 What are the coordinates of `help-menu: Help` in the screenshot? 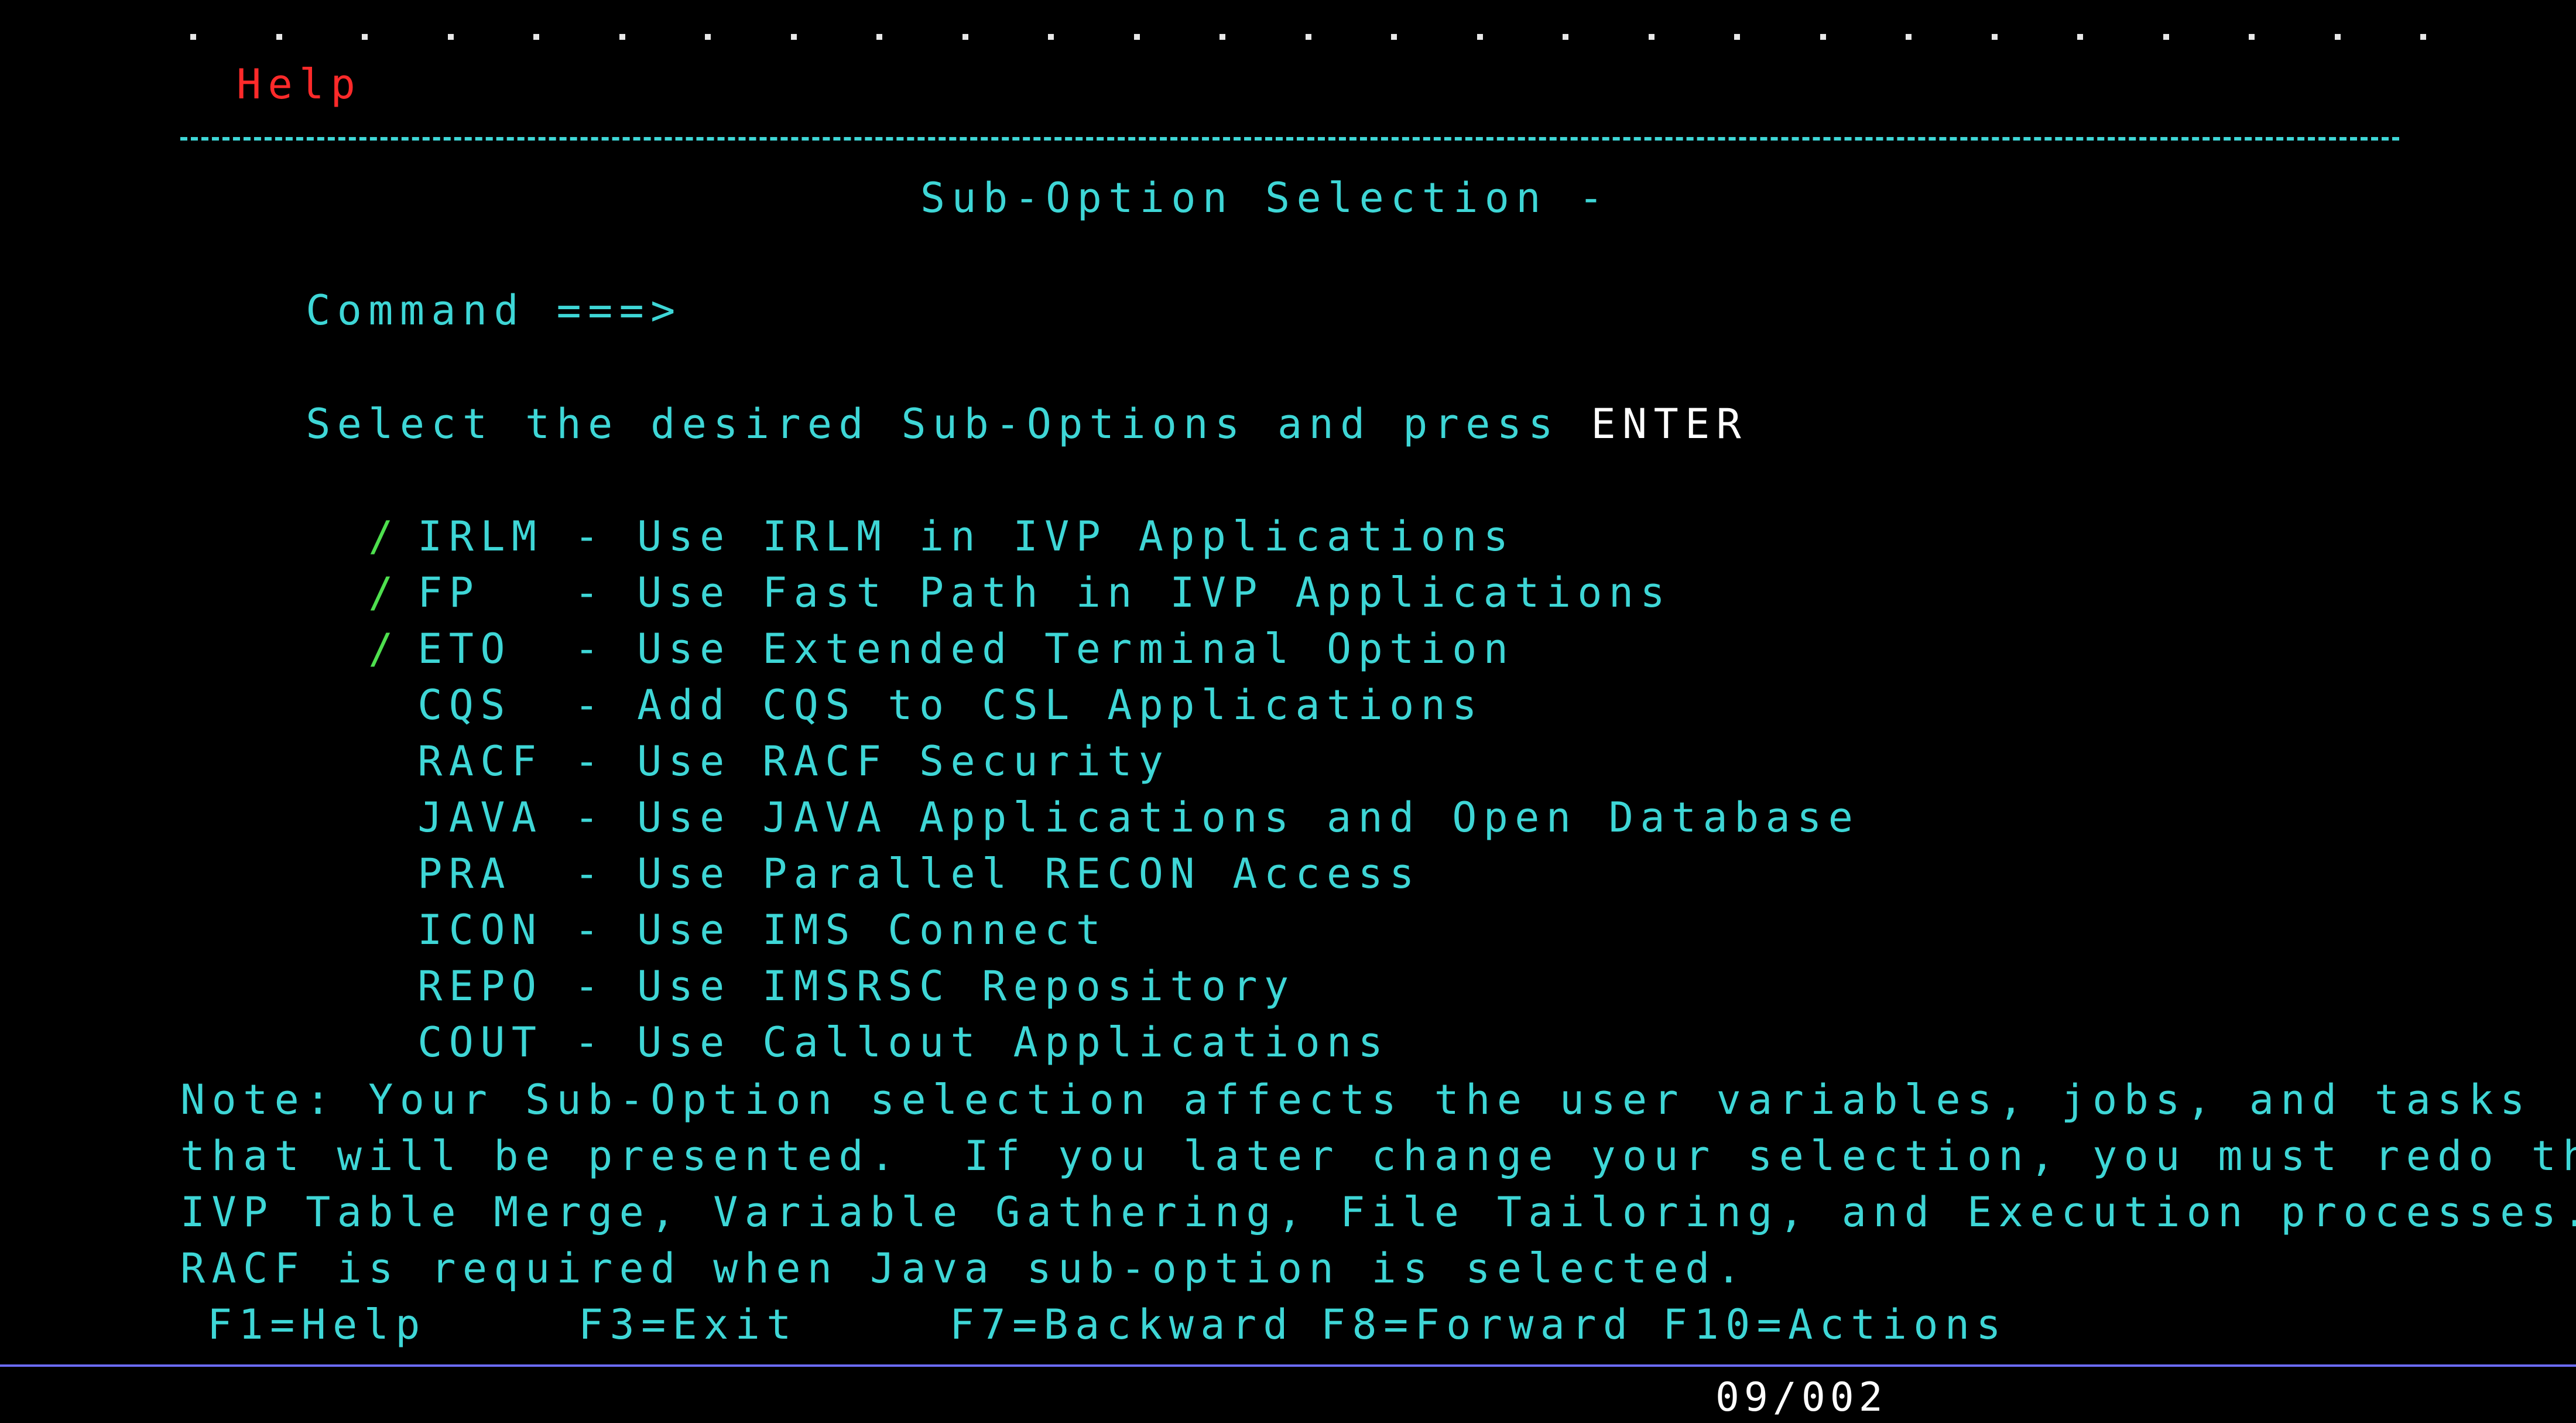 It's located at (299, 84).